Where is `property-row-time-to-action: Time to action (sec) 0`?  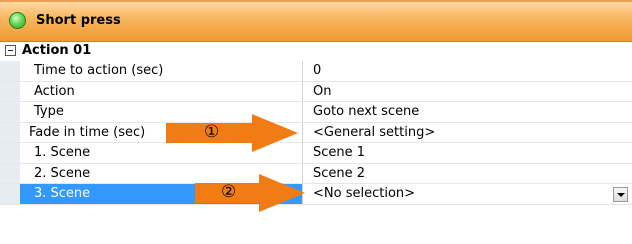 property-row-time-to-action: Time to action (sec) 0 is located at coordinates (316, 71).